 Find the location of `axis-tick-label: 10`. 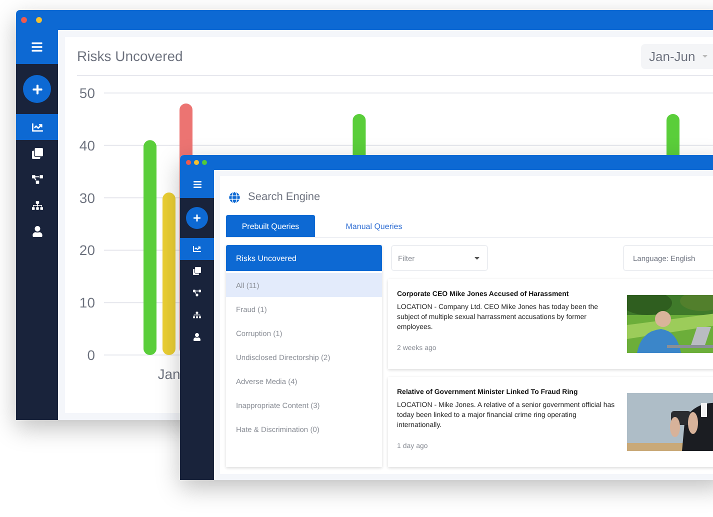

axis-tick-label: 10 is located at coordinates (87, 302).